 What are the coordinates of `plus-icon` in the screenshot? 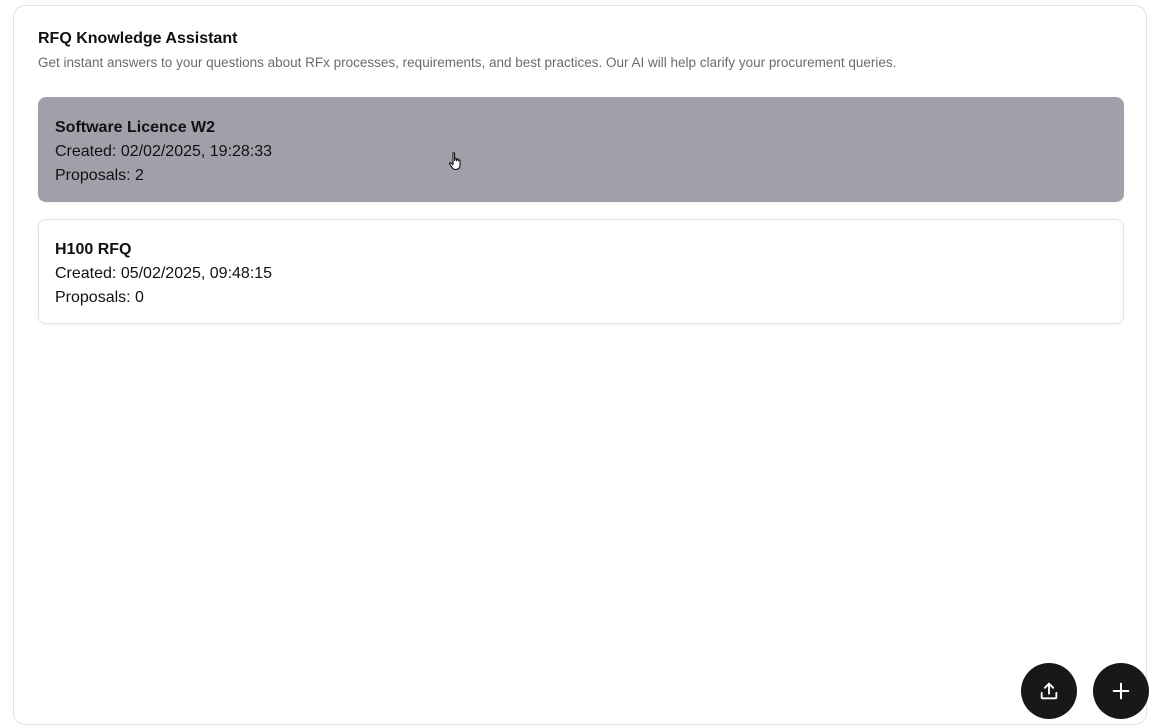 It's located at (1121, 691).